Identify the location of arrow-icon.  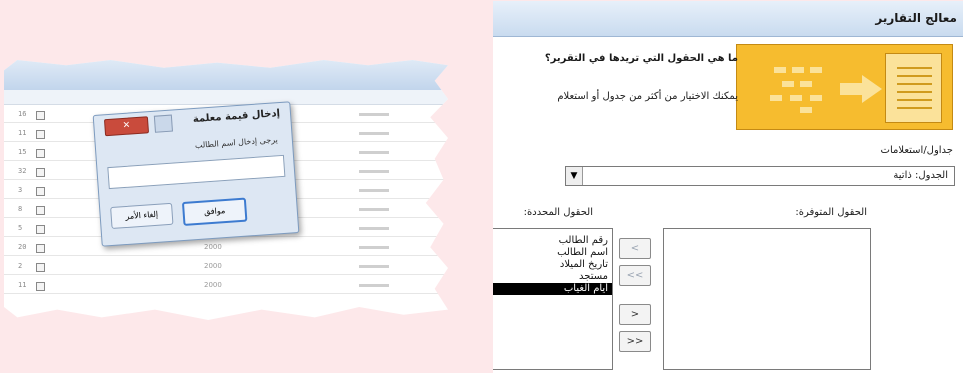
(872, 89).